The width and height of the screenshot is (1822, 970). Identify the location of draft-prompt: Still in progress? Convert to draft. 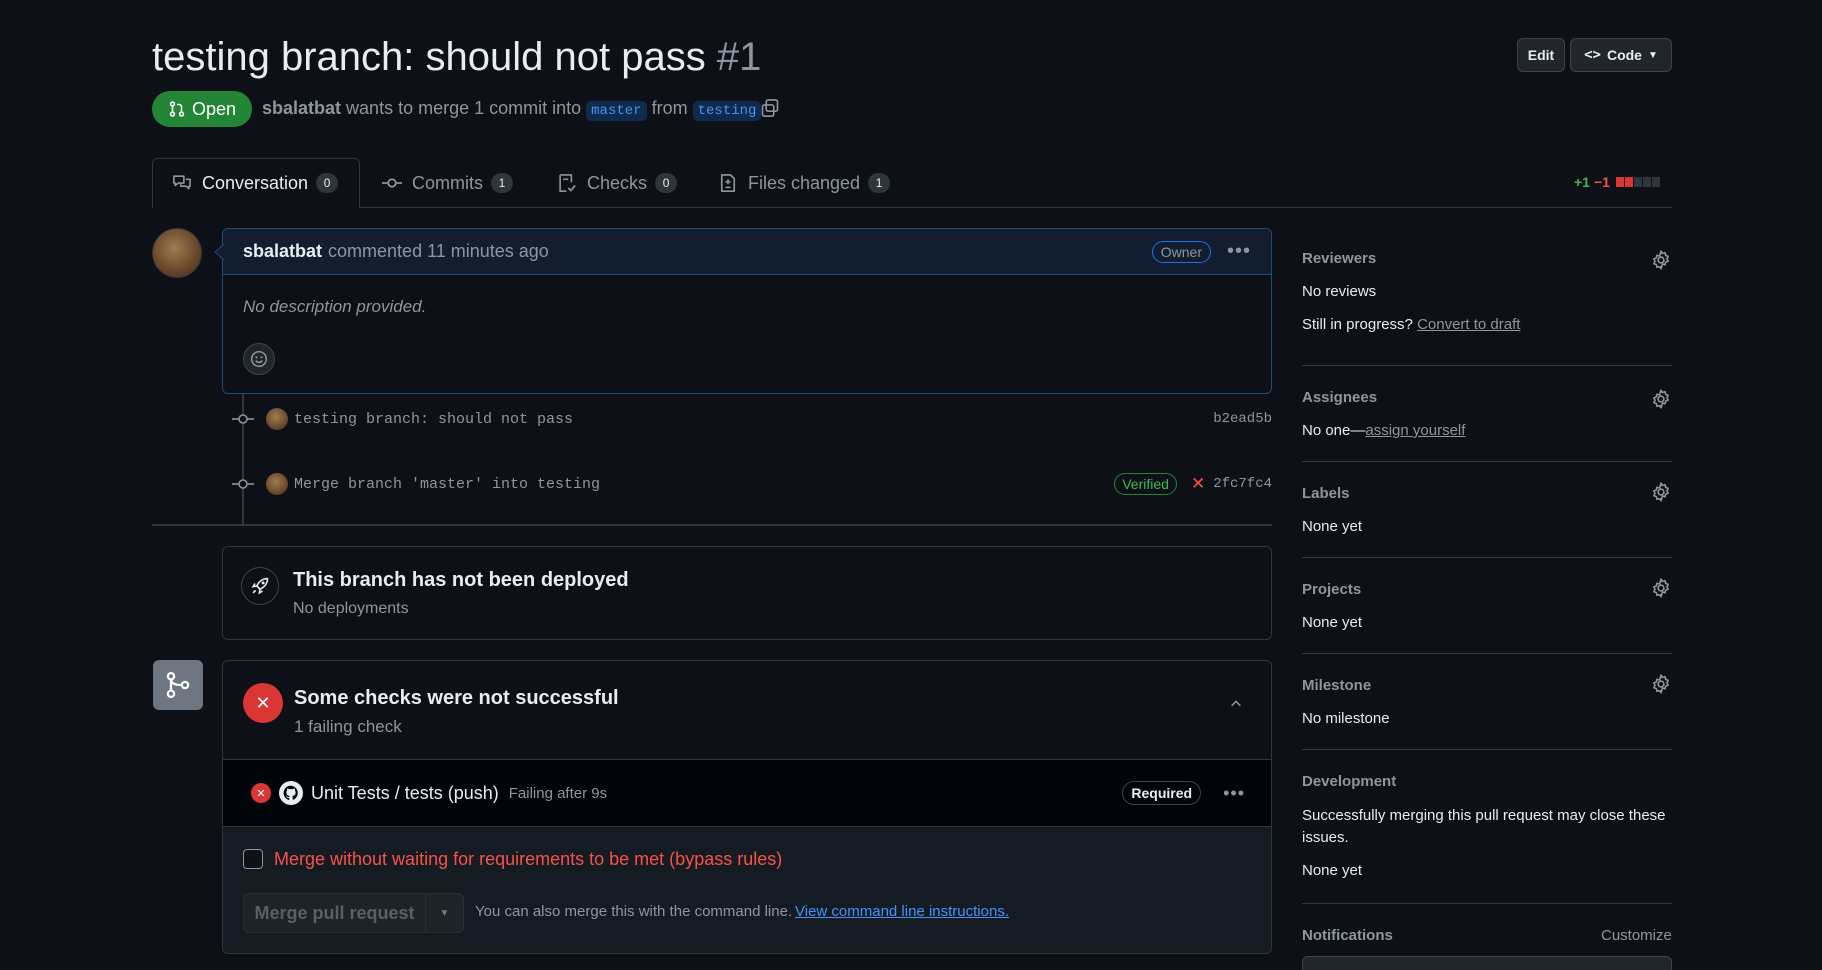
(1411, 324).